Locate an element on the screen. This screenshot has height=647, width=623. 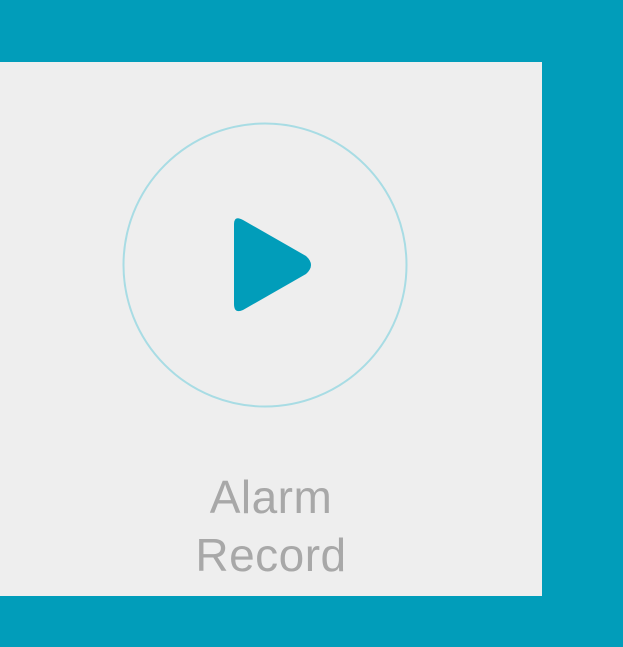
tile-label-line-2: Record is located at coordinates (271, 555).